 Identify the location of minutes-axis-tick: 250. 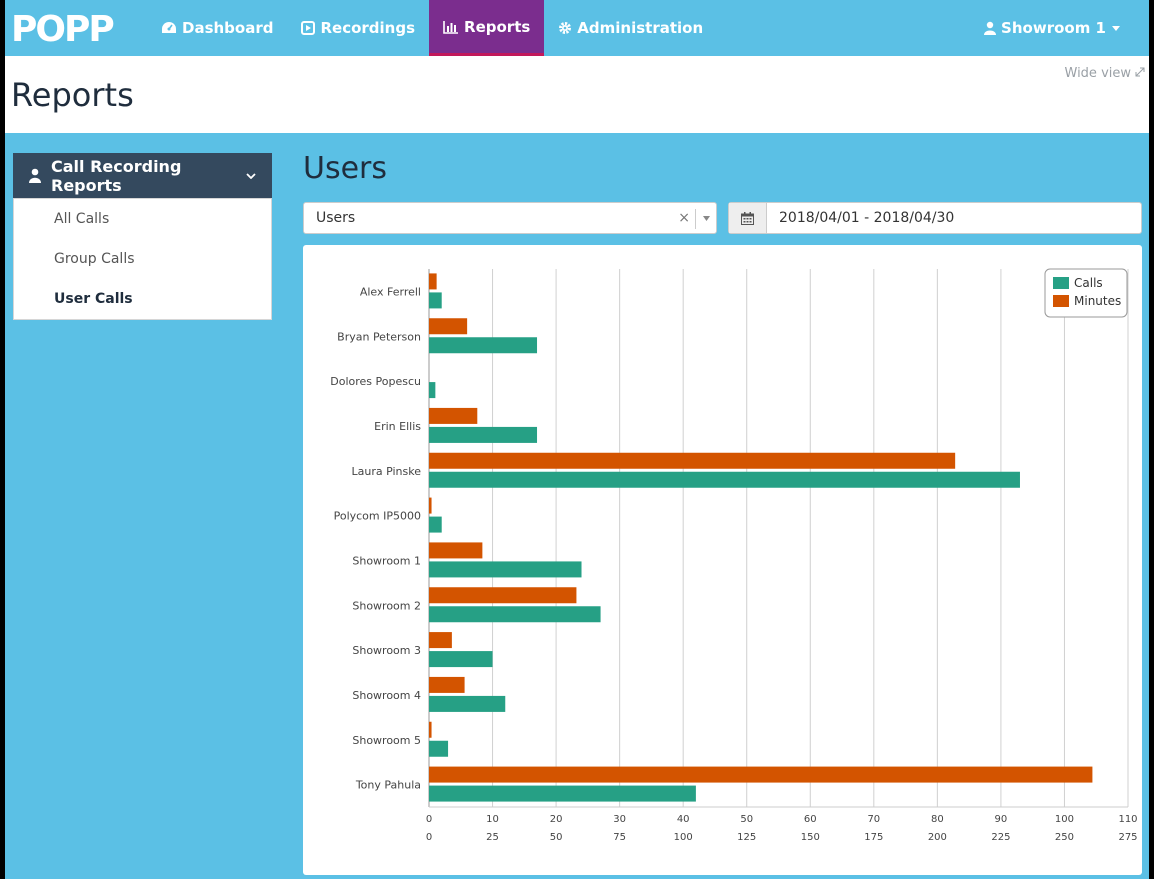
(1064, 837).